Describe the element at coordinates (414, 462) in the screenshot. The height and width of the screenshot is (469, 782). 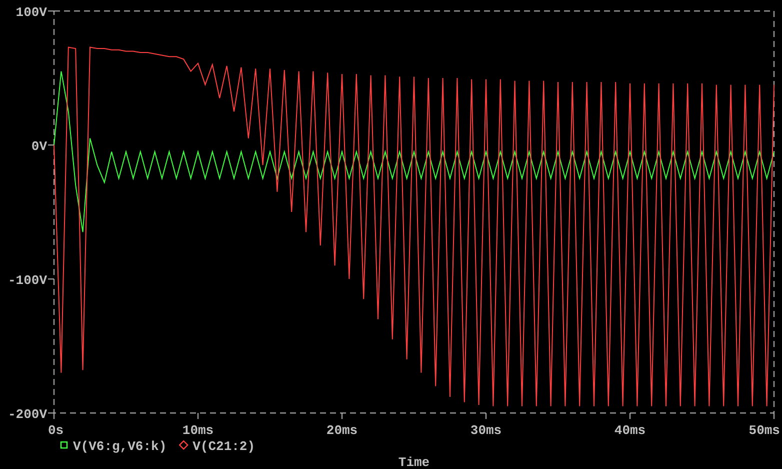
I see `x-axis-title: Time` at that location.